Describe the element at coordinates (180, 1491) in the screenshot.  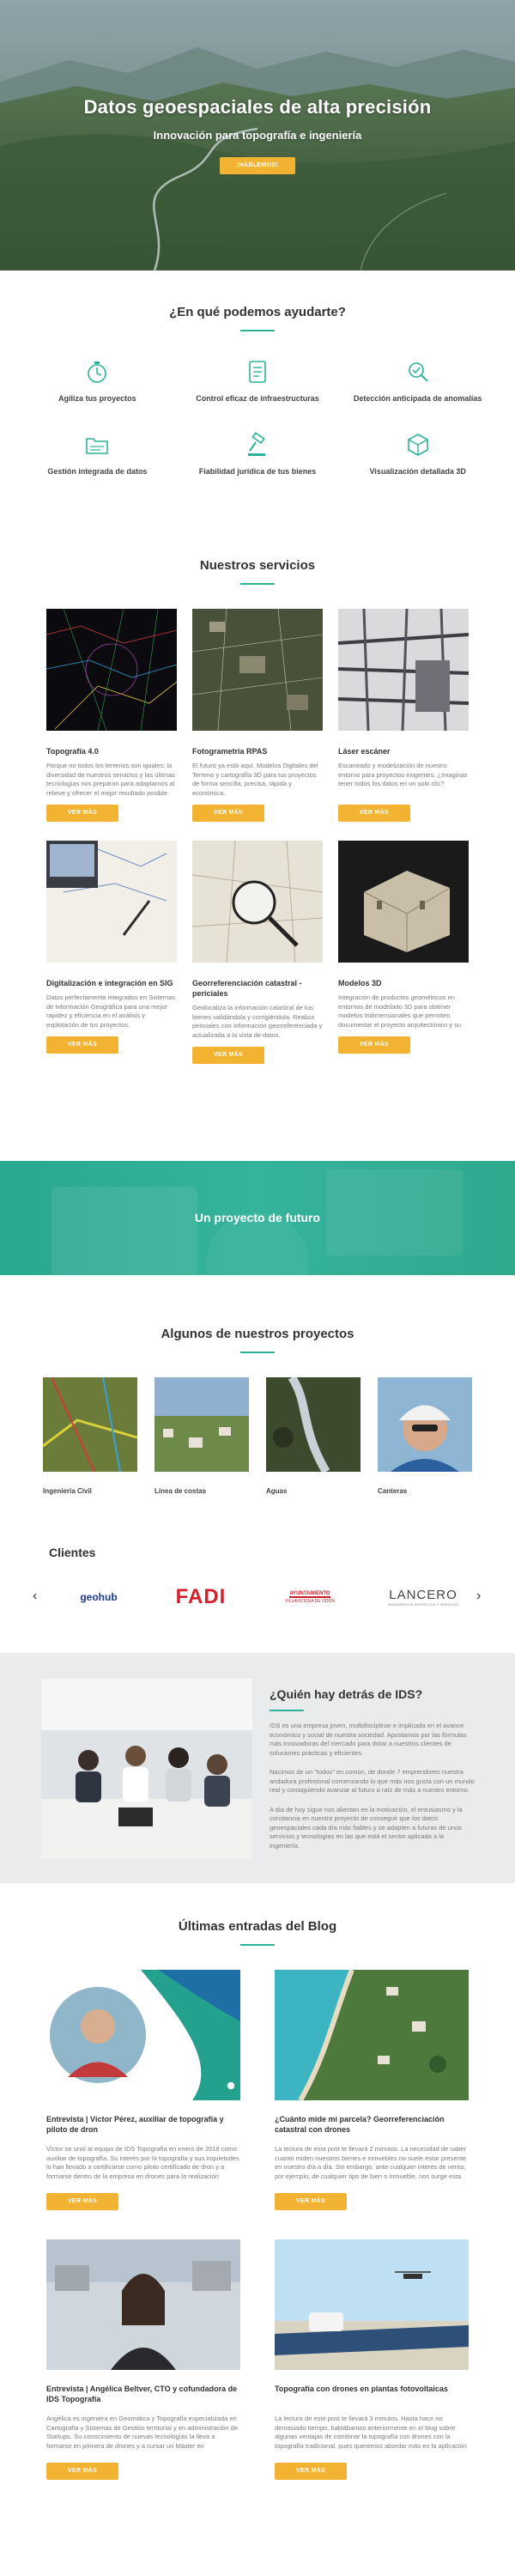
I see `project-label: Línea de costas` at that location.